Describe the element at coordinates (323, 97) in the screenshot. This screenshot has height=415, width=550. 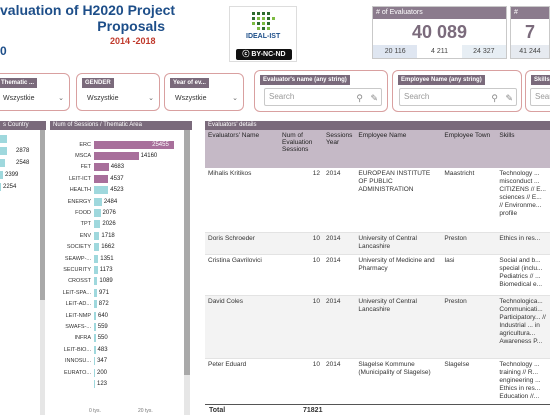
I see `evaluator-name-search: Search ⚲ ✎` at that location.